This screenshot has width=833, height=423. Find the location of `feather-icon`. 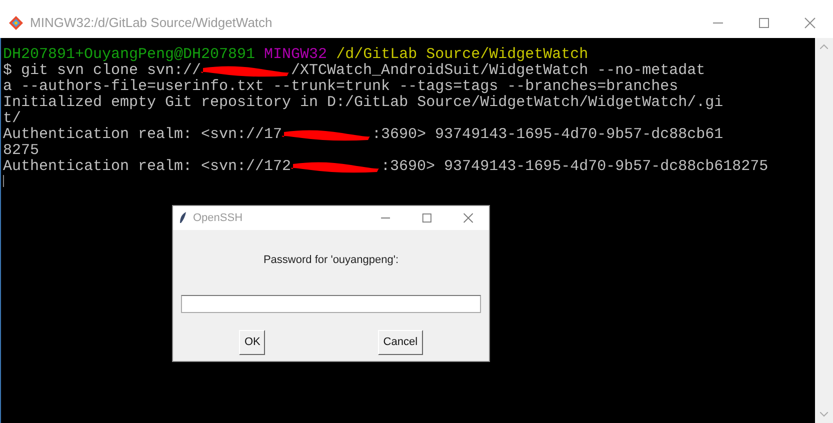

feather-icon is located at coordinates (183, 218).